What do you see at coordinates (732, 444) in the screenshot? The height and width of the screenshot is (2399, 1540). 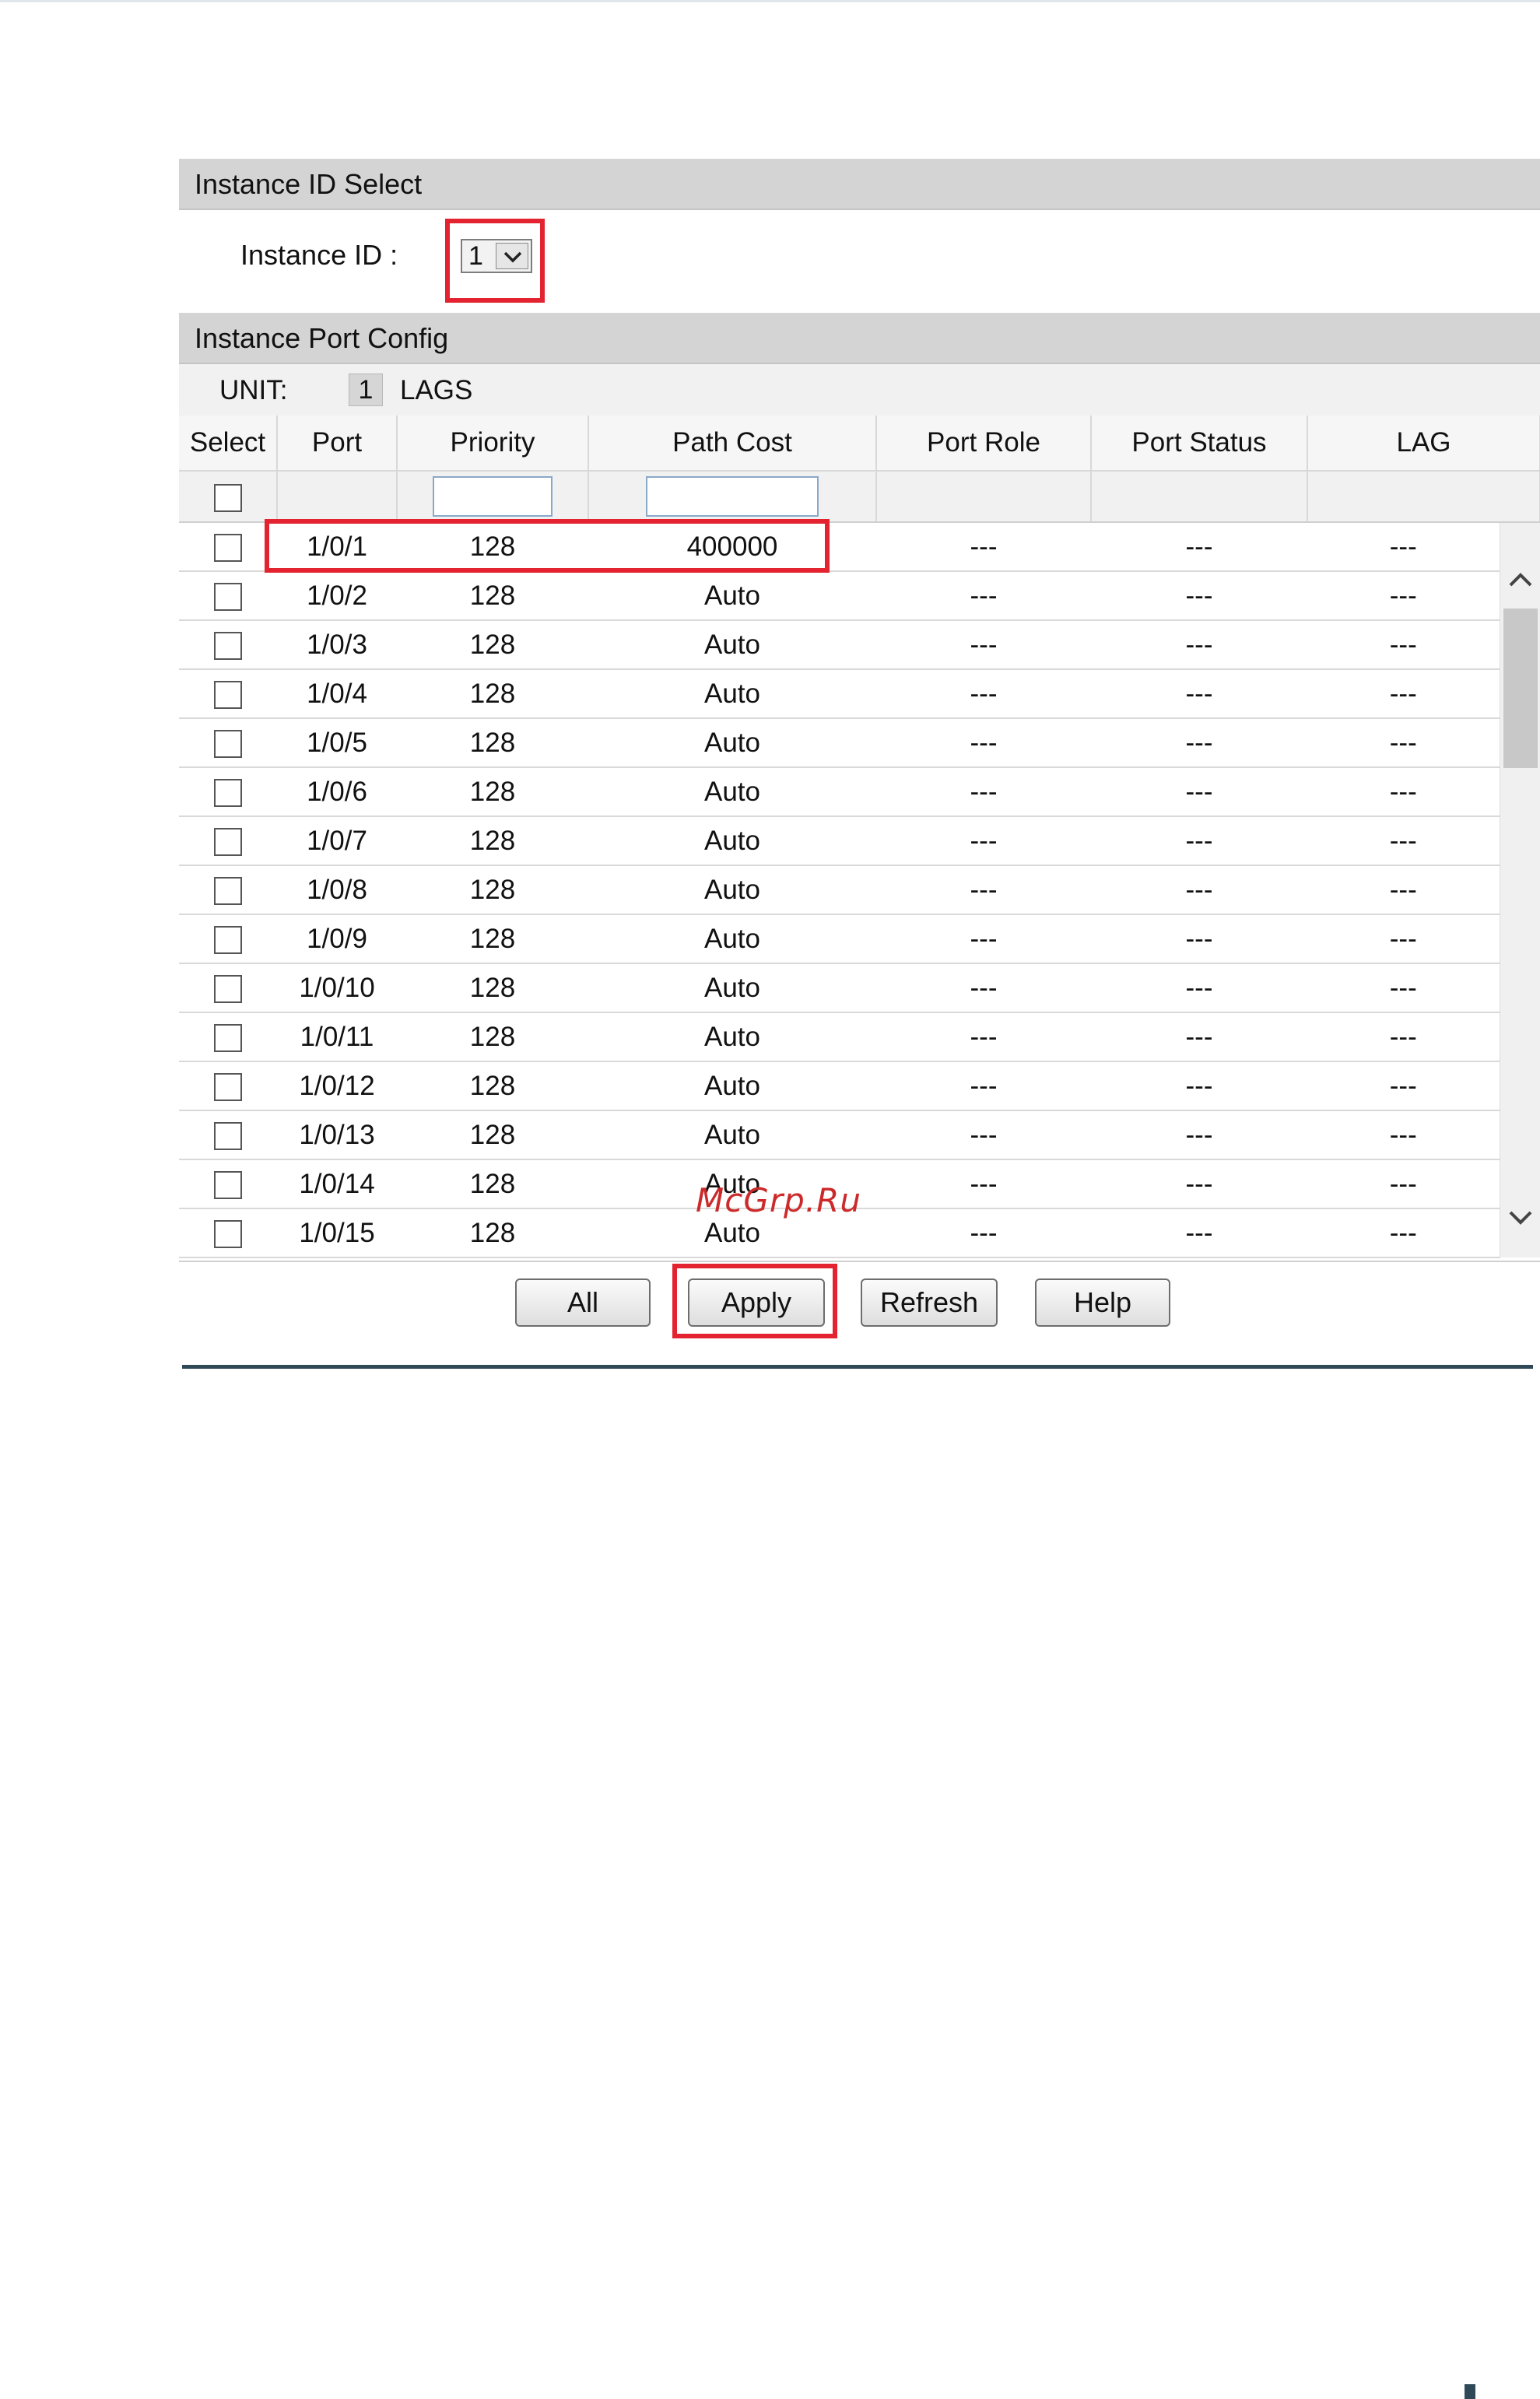 I see `column-header-path-cost: Path Cost` at bounding box center [732, 444].